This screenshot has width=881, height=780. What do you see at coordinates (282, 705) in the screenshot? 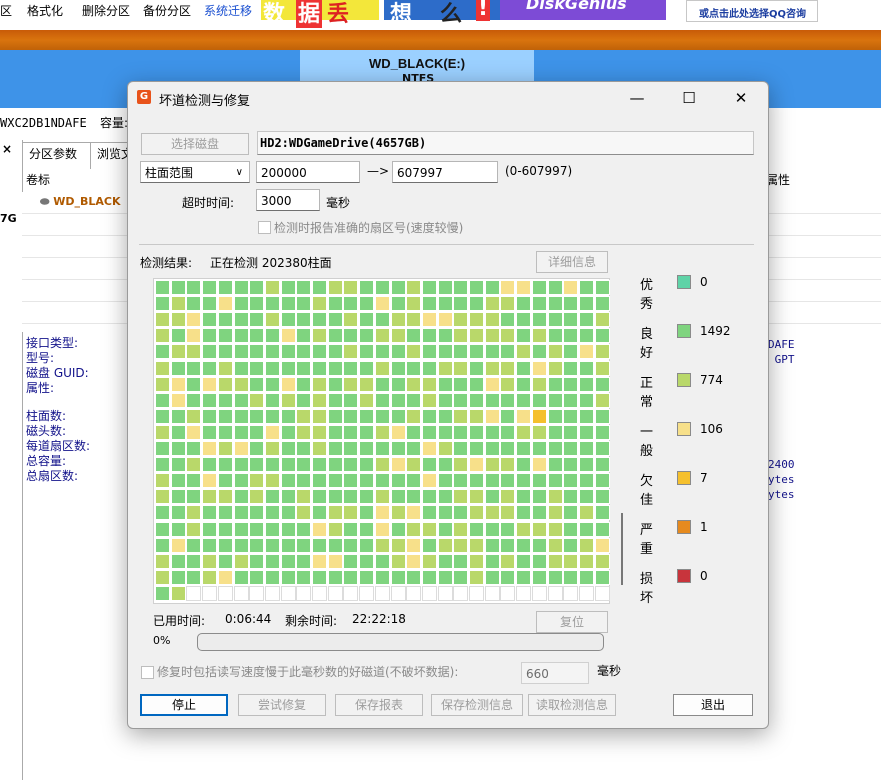
I see `try-repair-button: 尝试修复` at bounding box center [282, 705].